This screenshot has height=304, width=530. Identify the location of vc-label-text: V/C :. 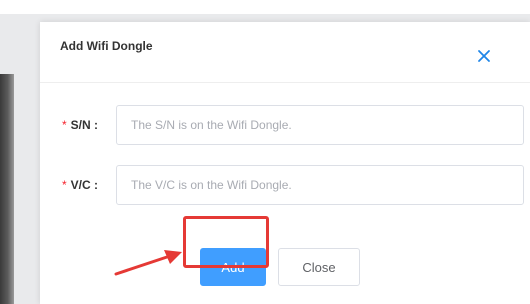
(84, 185).